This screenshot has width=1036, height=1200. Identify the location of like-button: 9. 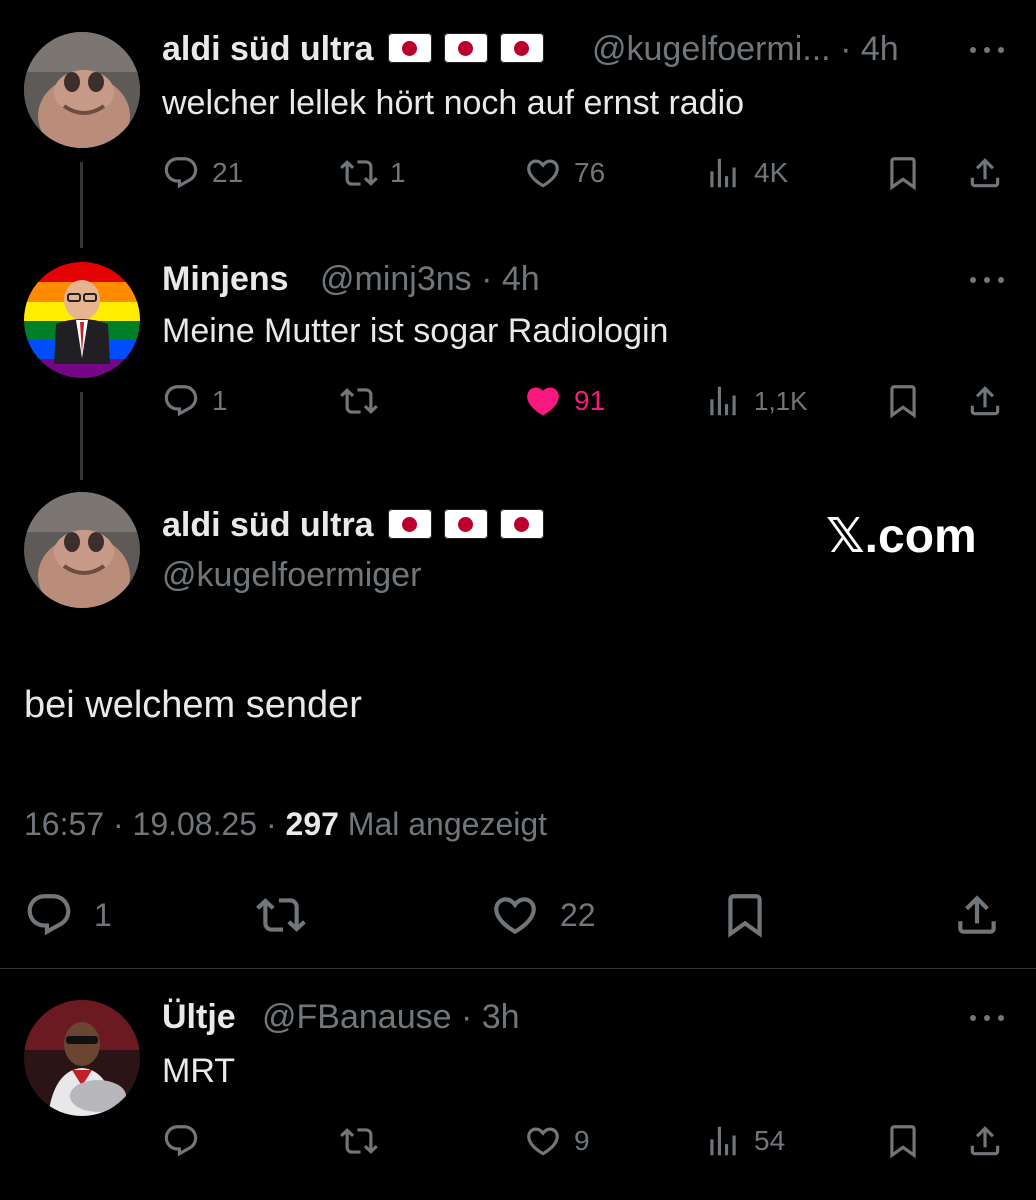
(557, 1141).